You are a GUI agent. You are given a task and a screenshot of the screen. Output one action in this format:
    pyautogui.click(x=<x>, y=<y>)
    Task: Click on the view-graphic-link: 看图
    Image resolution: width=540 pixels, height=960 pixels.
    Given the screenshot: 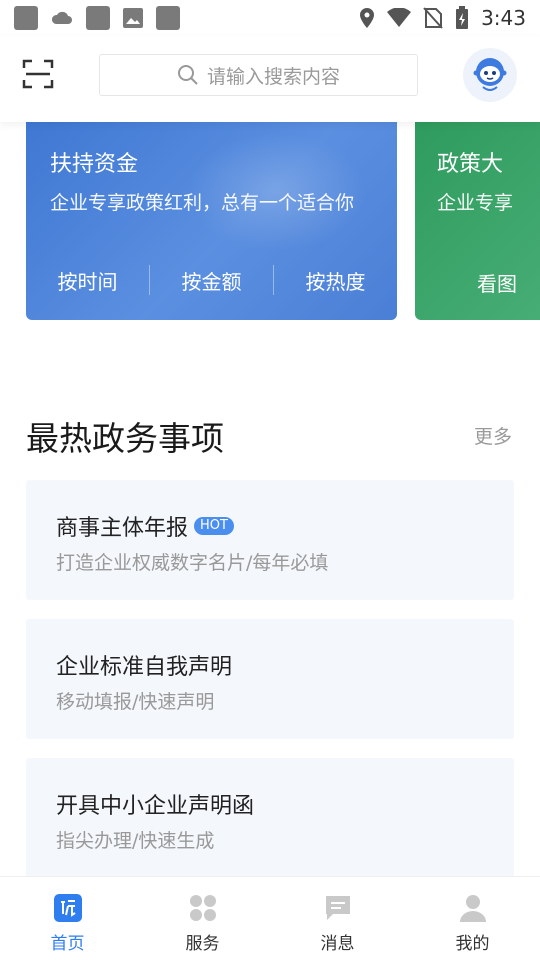 What is the action you would take?
    pyautogui.click(x=497, y=282)
    